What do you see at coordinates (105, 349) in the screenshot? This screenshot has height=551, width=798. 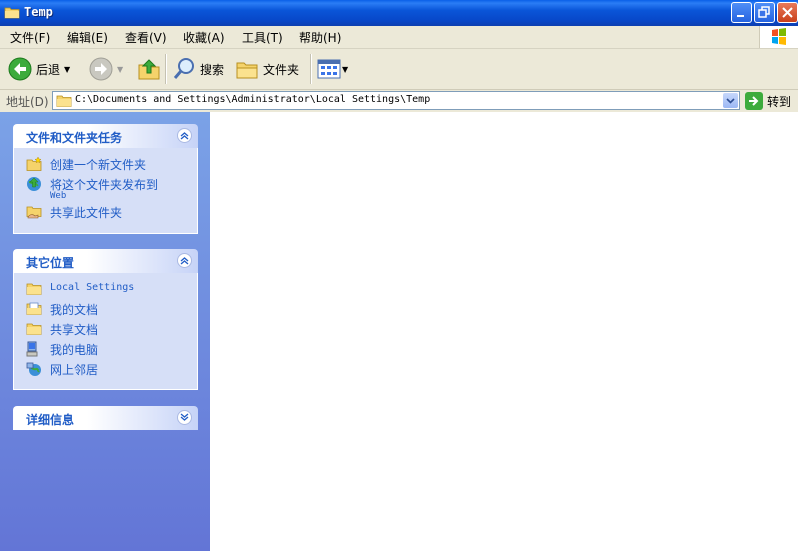 I see `place-my-computer: 我的电脑` at bounding box center [105, 349].